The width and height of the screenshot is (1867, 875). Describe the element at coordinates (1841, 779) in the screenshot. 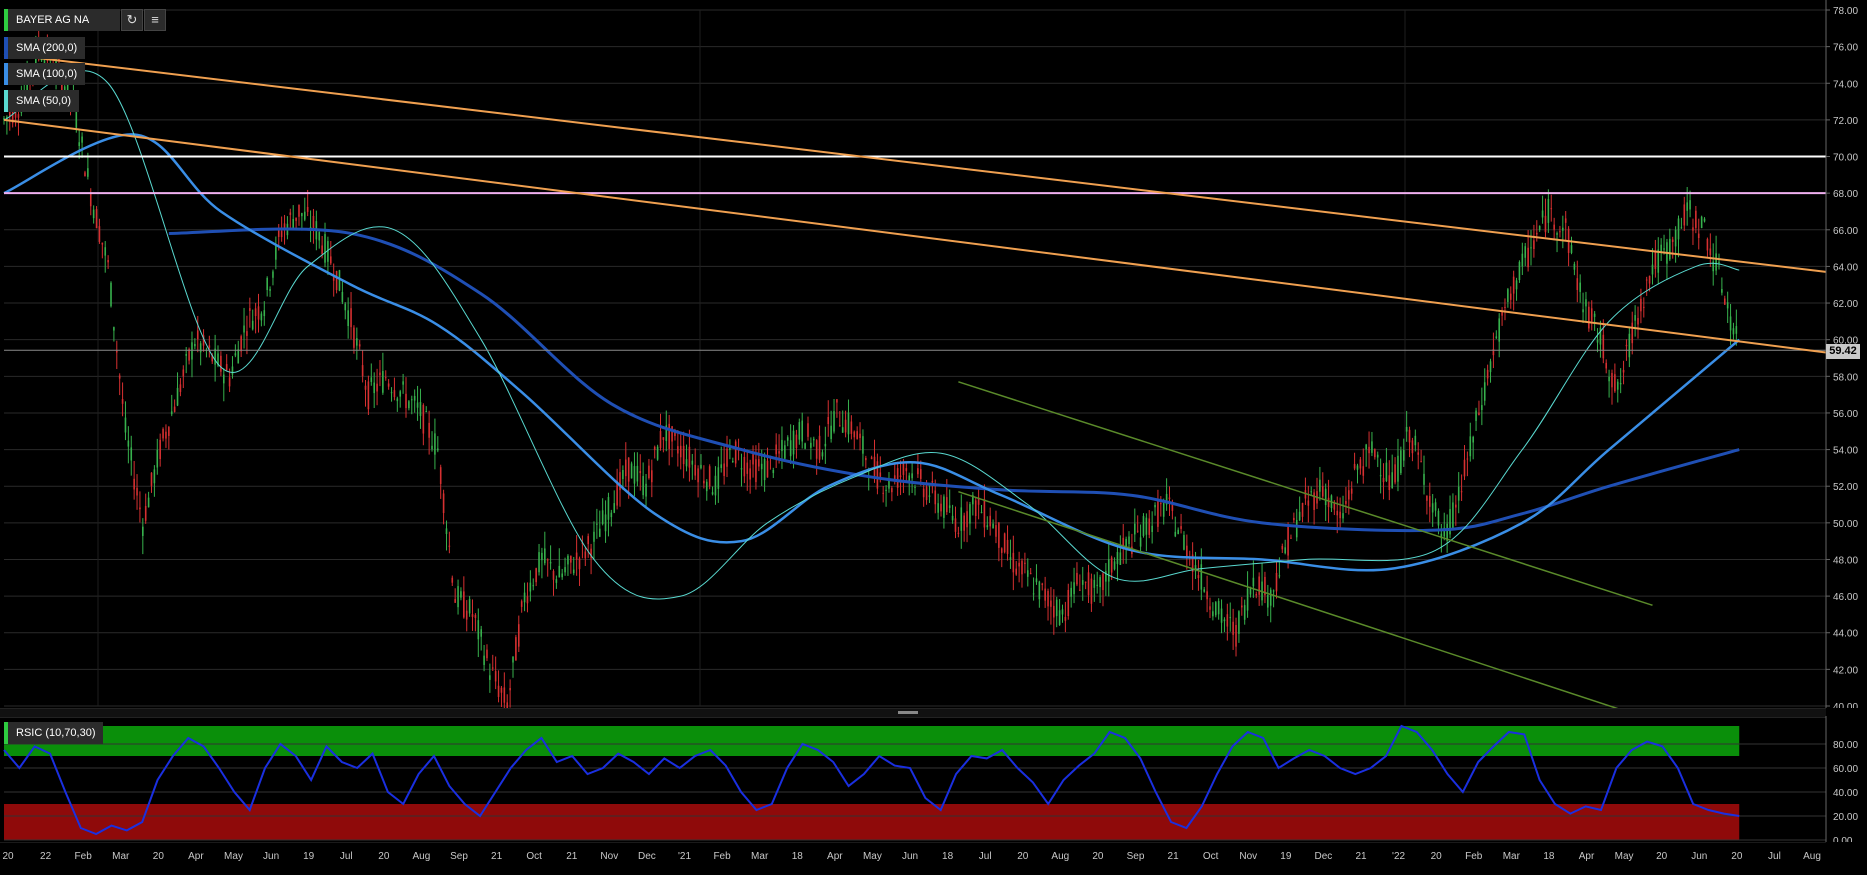

I see `rsi-axis: 80.0060.0040.0020.000.00` at that location.